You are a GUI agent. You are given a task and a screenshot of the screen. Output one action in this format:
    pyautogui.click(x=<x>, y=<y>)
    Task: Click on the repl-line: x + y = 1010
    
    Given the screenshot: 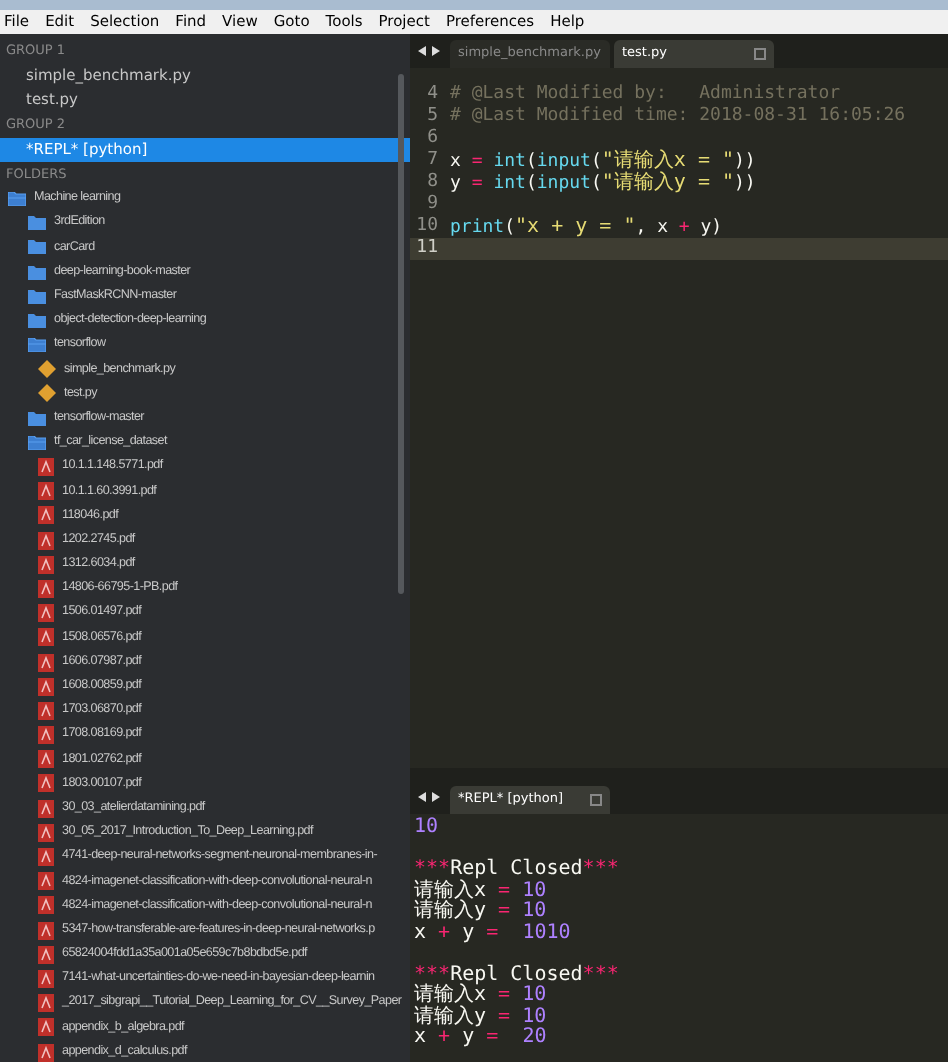 What is the action you would take?
    pyautogui.click(x=492, y=933)
    